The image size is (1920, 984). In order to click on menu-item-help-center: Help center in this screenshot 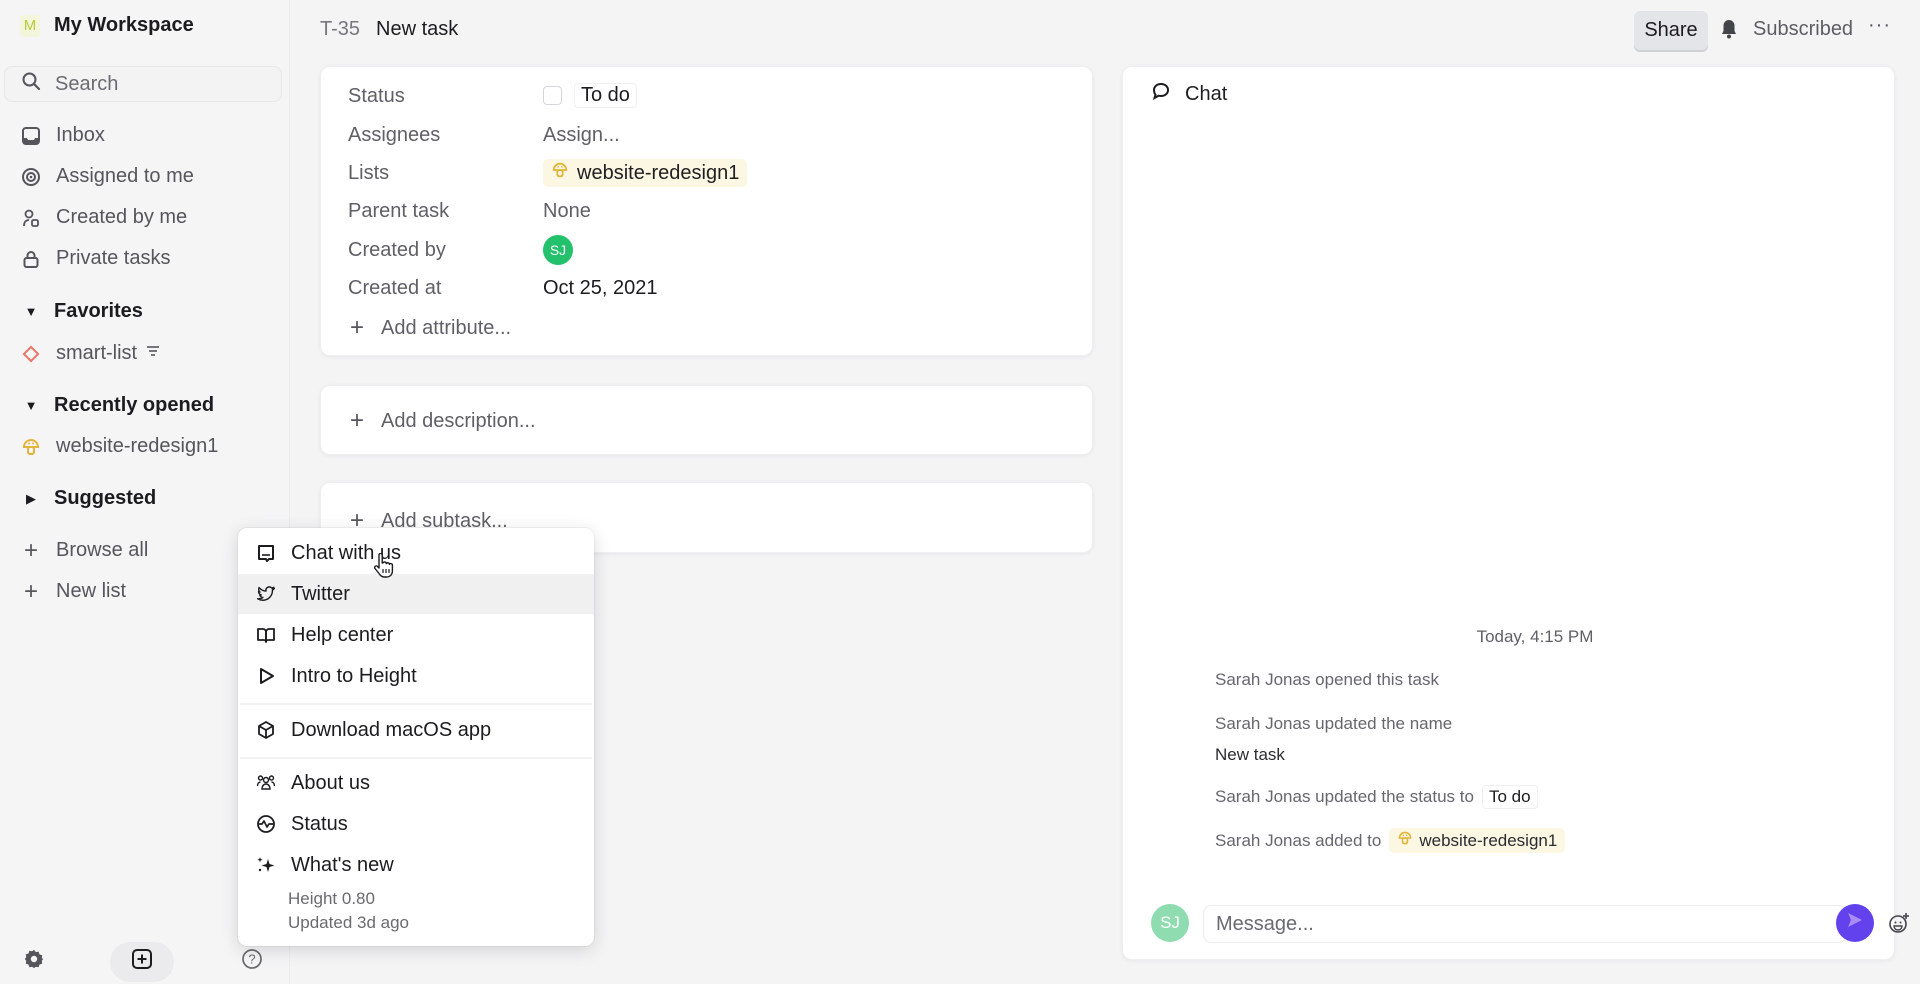, I will do `click(416, 635)`.